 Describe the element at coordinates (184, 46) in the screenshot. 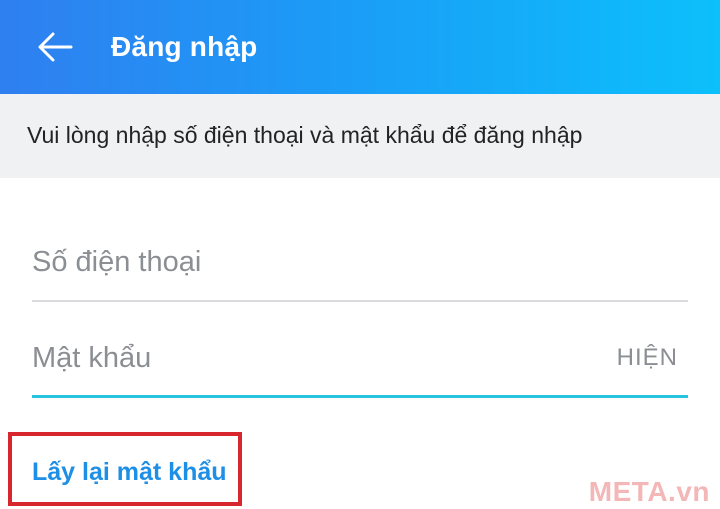

I see `page-title: Đăng nhập` at that location.